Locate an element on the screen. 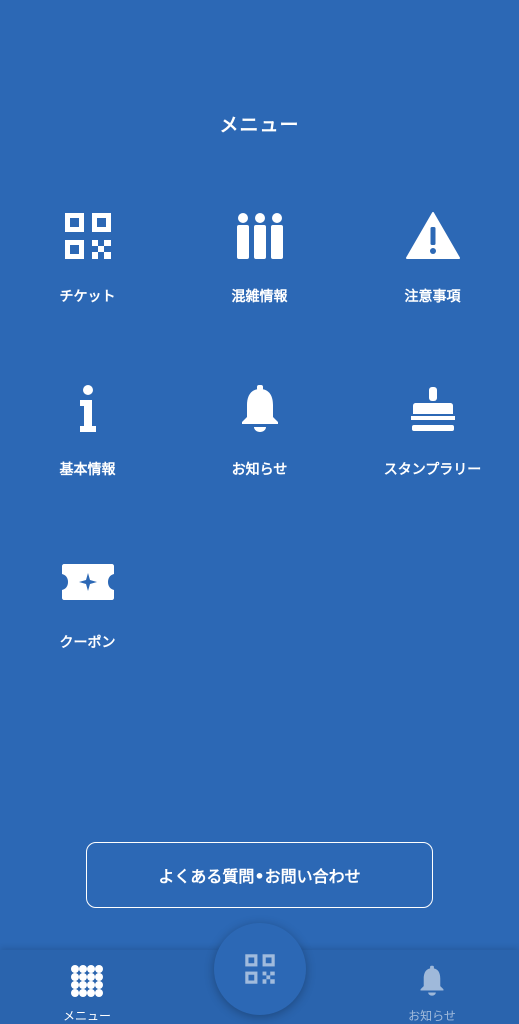 This screenshot has height=1024, width=519. menu-item-stamp-rally: スタンプラリー is located at coordinates (432, 444).